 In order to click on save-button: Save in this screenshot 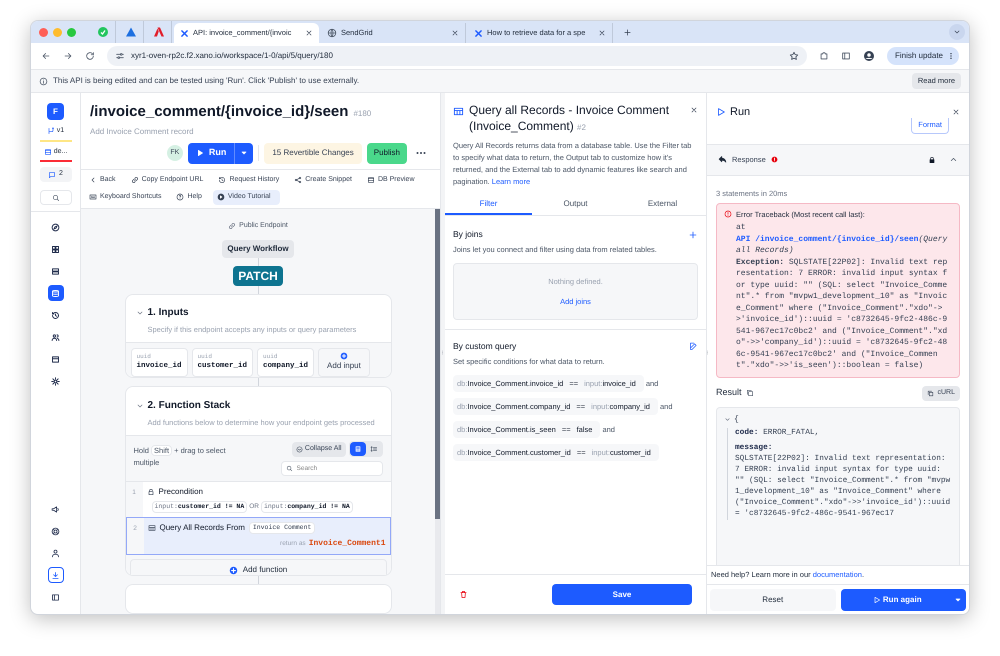, I will do `click(622, 594)`.